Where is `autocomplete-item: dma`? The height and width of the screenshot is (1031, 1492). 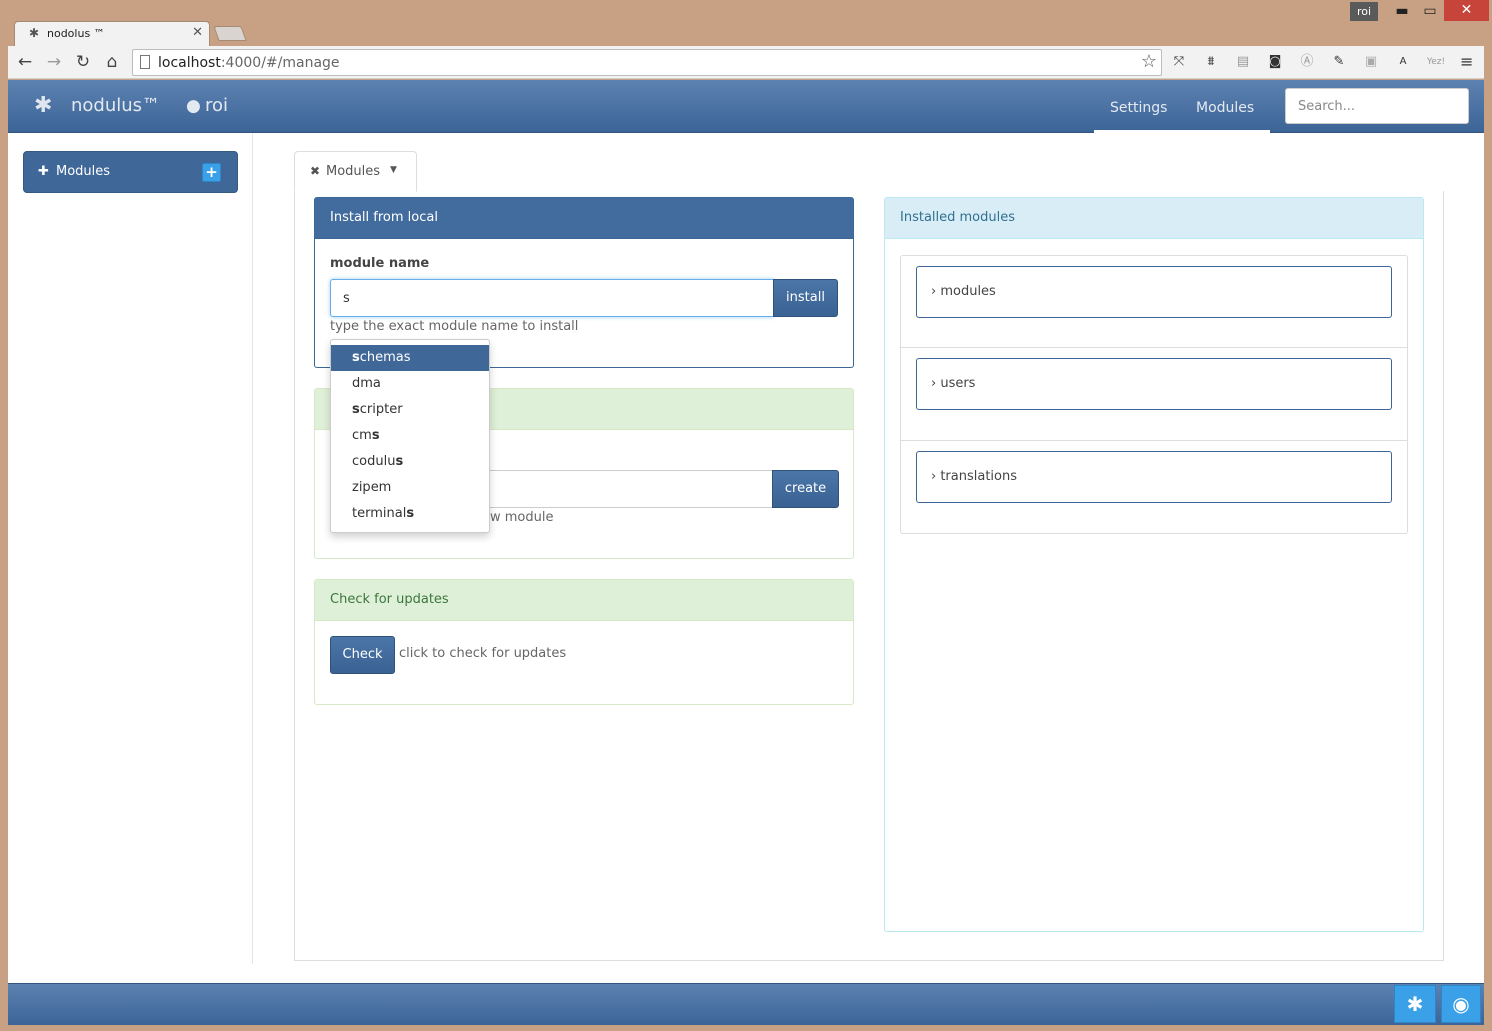 autocomplete-item: dma is located at coordinates (410, 384).